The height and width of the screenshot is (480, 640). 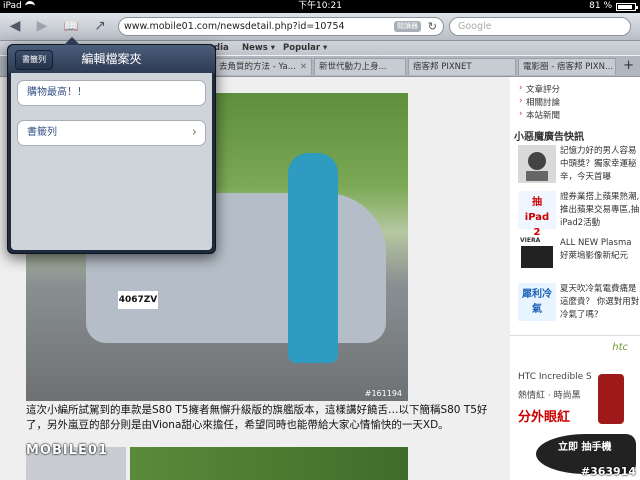 I want to click on htc-logo: htc, so click(x=620, y=347).